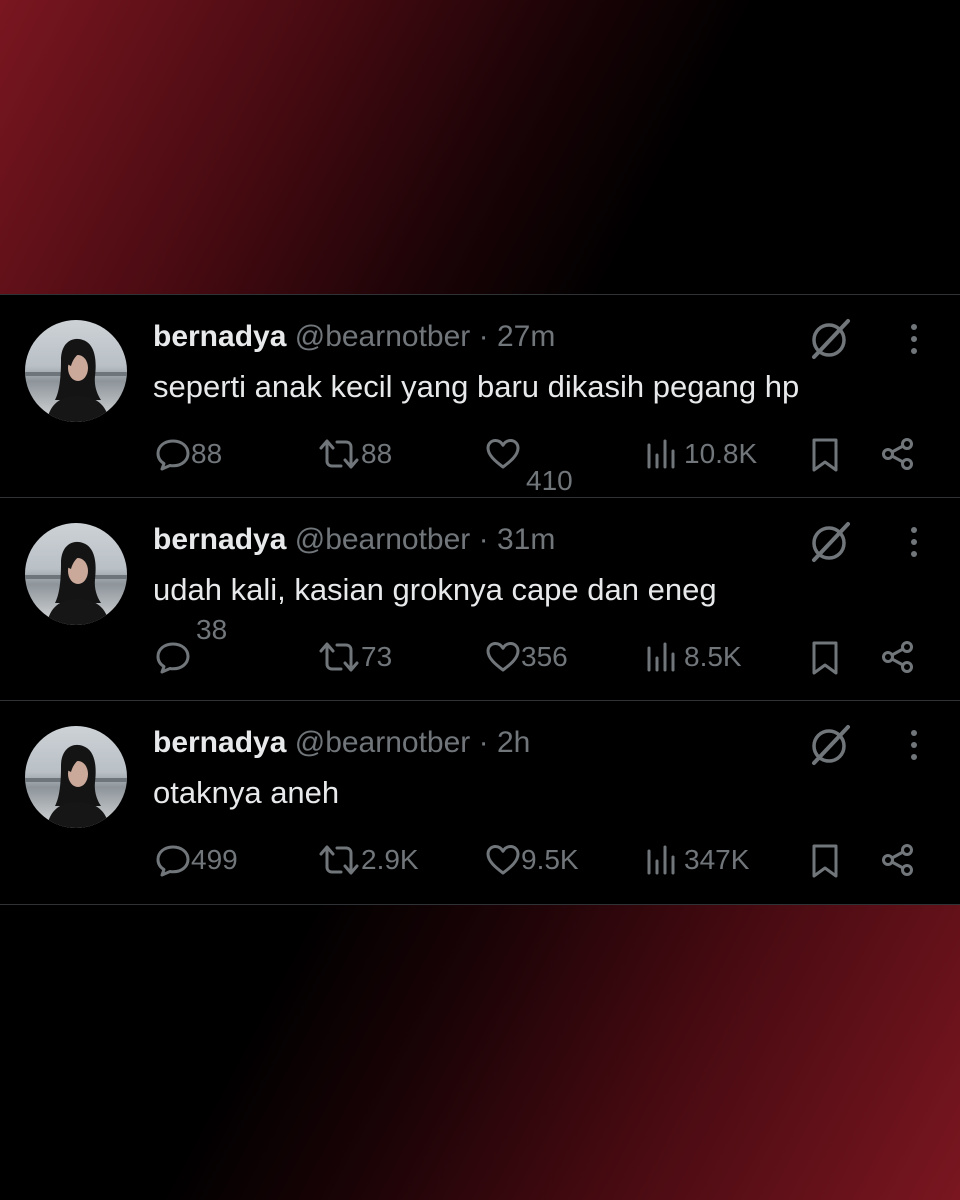 The height and width of the screenshot is (1200, 960). Describe the element at coordinates (550, 859) in the screenshot. I see `like-count: 9.5K` at that location.